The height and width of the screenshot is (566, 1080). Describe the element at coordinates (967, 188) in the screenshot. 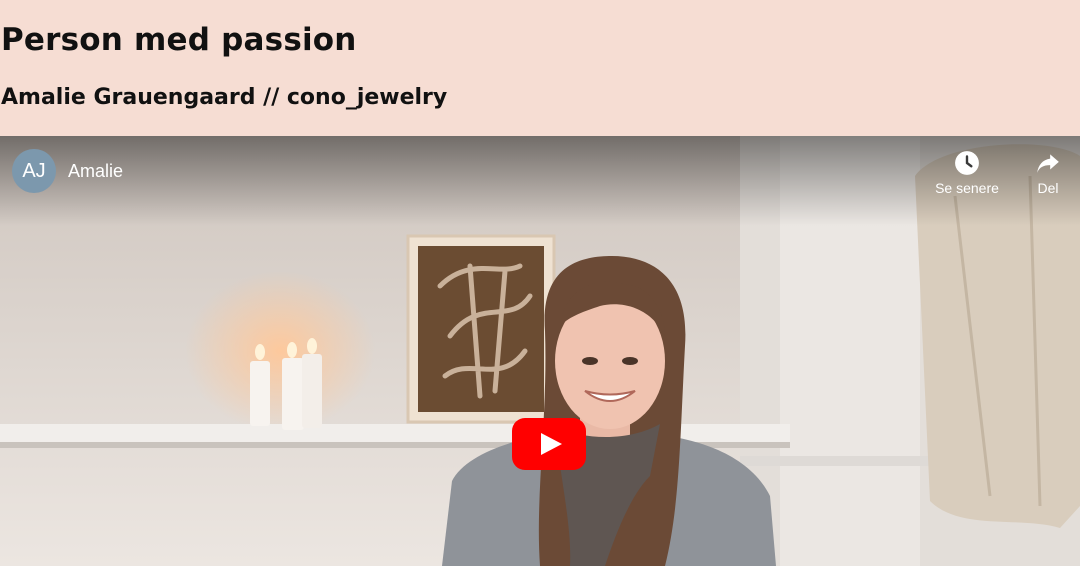

I see `watch-later-label: Se senere` at that location.